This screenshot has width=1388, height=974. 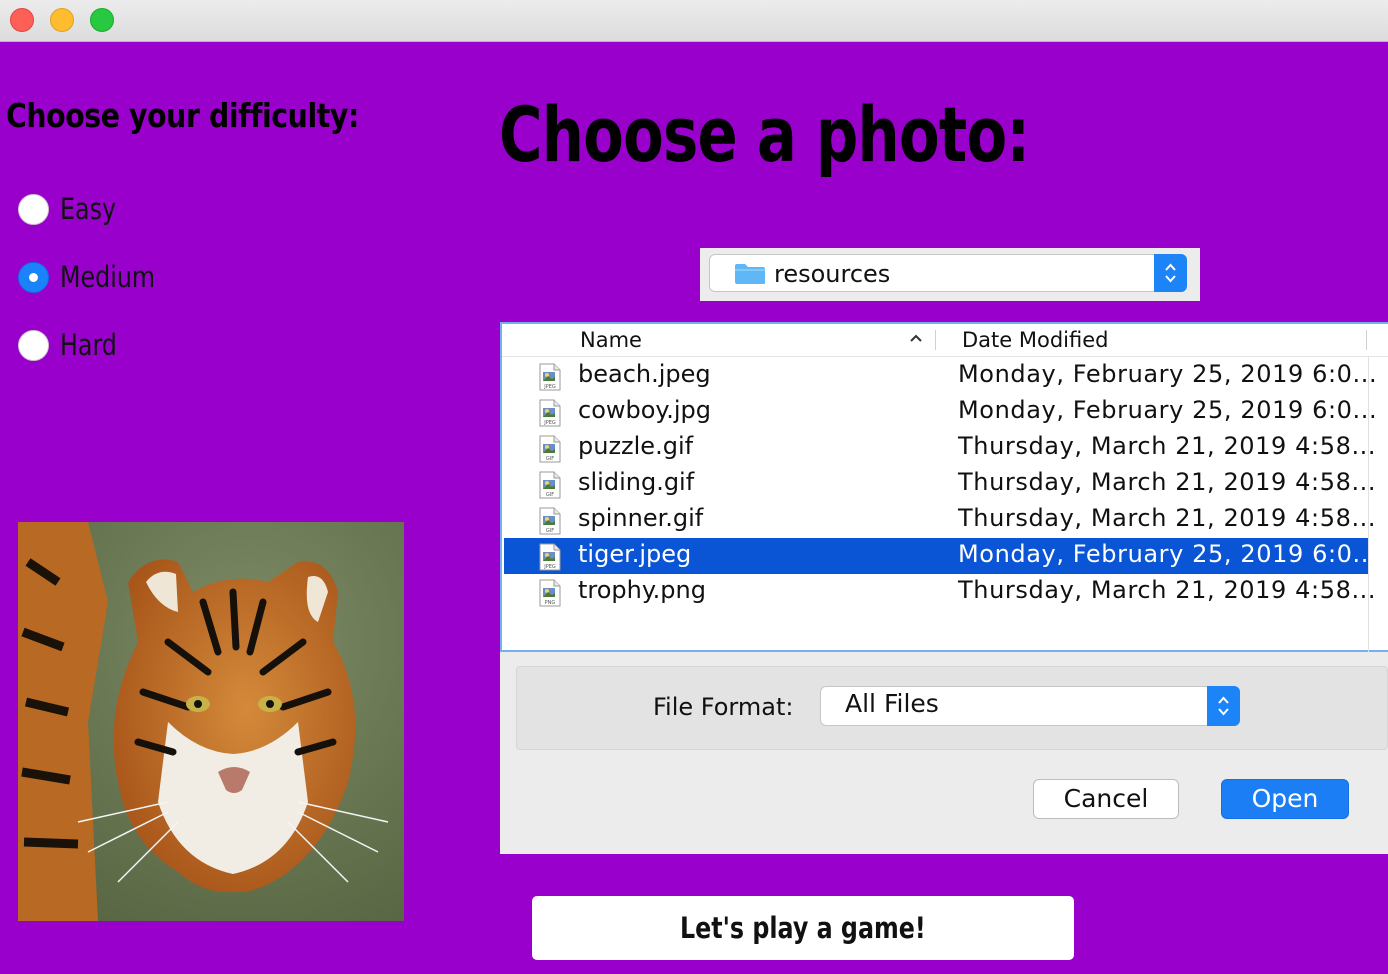 I want to click on radio-option-easy: Easy, so click(x=73, y=209).